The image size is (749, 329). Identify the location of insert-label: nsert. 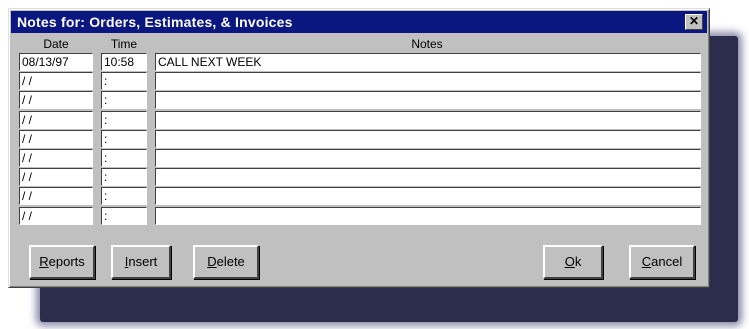
(143, 261).